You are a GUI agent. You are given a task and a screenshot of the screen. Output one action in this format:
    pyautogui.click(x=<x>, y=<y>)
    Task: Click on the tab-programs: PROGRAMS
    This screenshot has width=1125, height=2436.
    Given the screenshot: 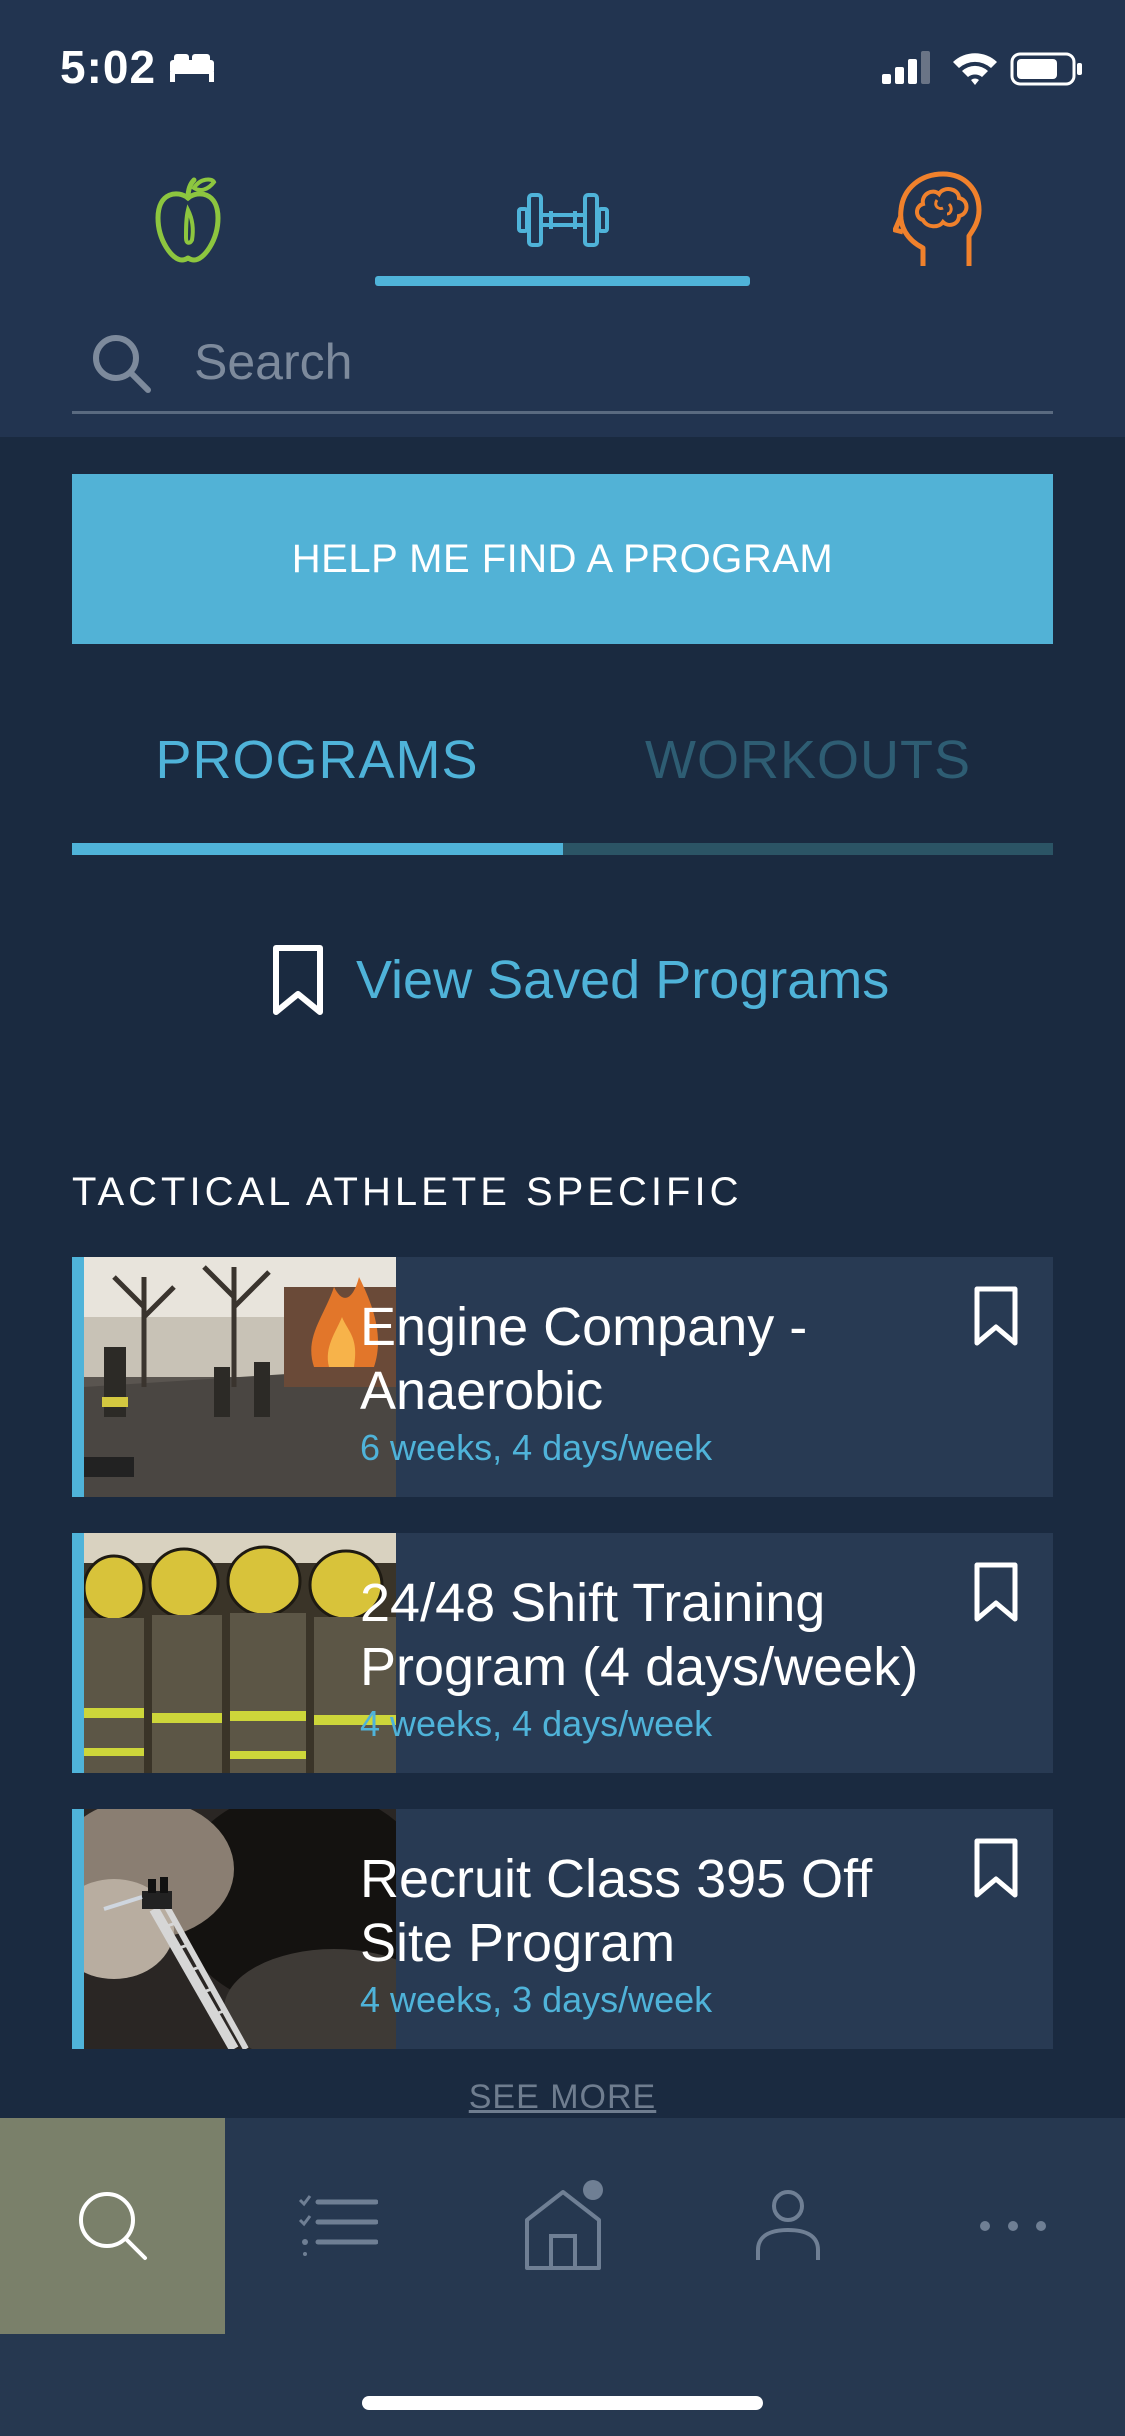 What is the action you would take?
    pyautogui.click(x=317, y=760)
    